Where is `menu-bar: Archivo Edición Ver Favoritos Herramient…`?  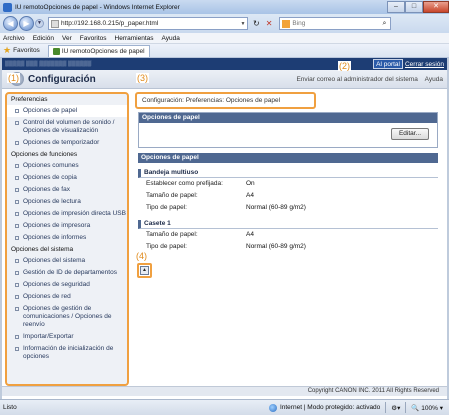
menu-bar: Archivo Edición Ver Favoritos Herramient… is located at coordinates (224, 38).